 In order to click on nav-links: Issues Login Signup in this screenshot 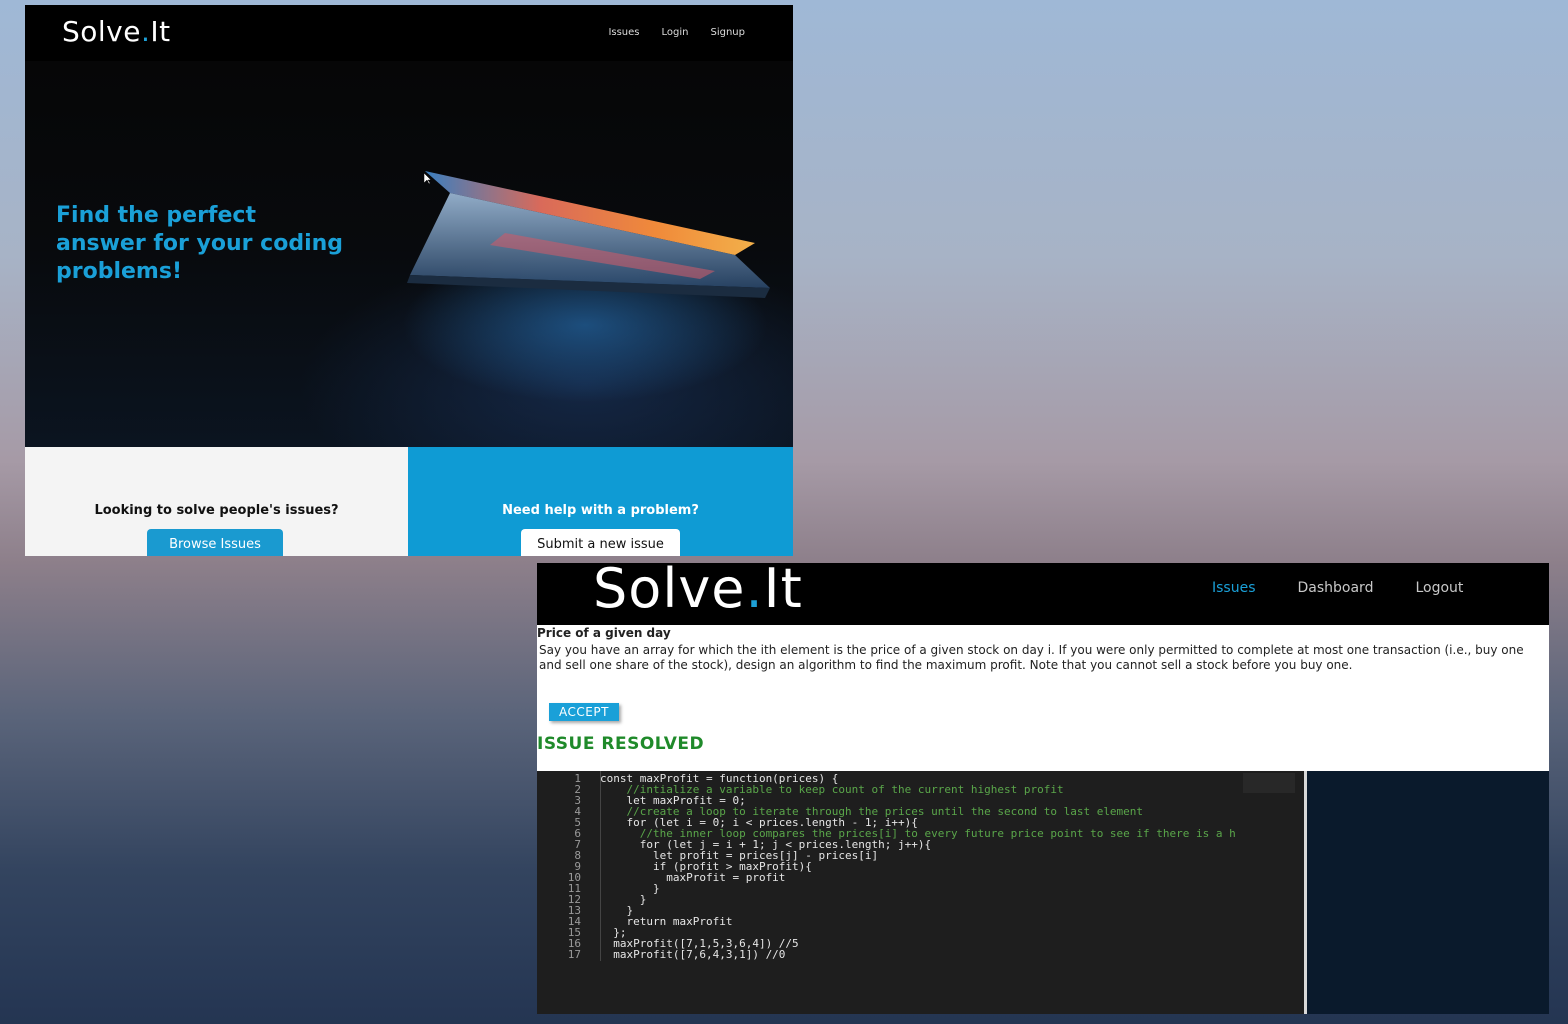, I will do `click(676, 32)`.